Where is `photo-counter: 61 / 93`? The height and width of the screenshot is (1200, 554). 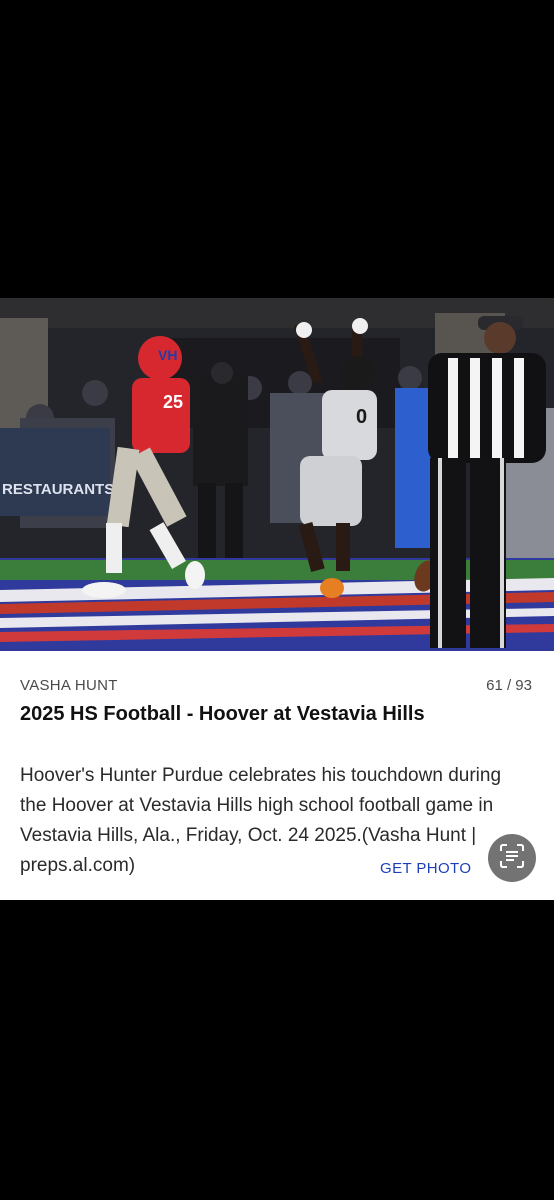
photo-counter: 61 / 93 is located at coordinates (509, 685).